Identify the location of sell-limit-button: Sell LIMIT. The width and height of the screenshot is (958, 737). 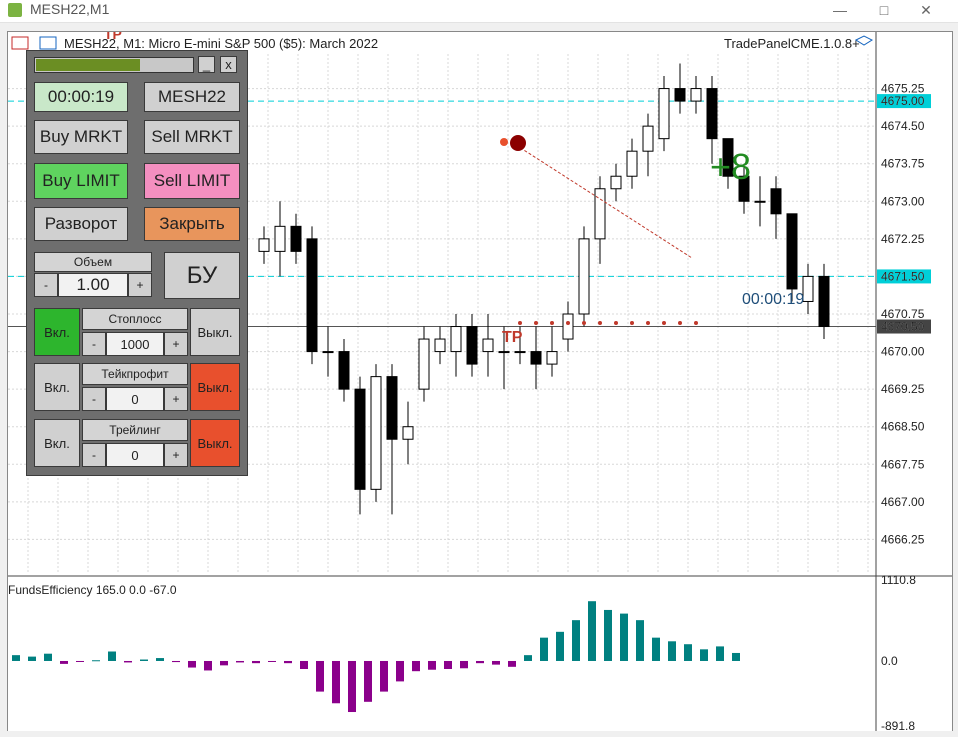
(192, 181).